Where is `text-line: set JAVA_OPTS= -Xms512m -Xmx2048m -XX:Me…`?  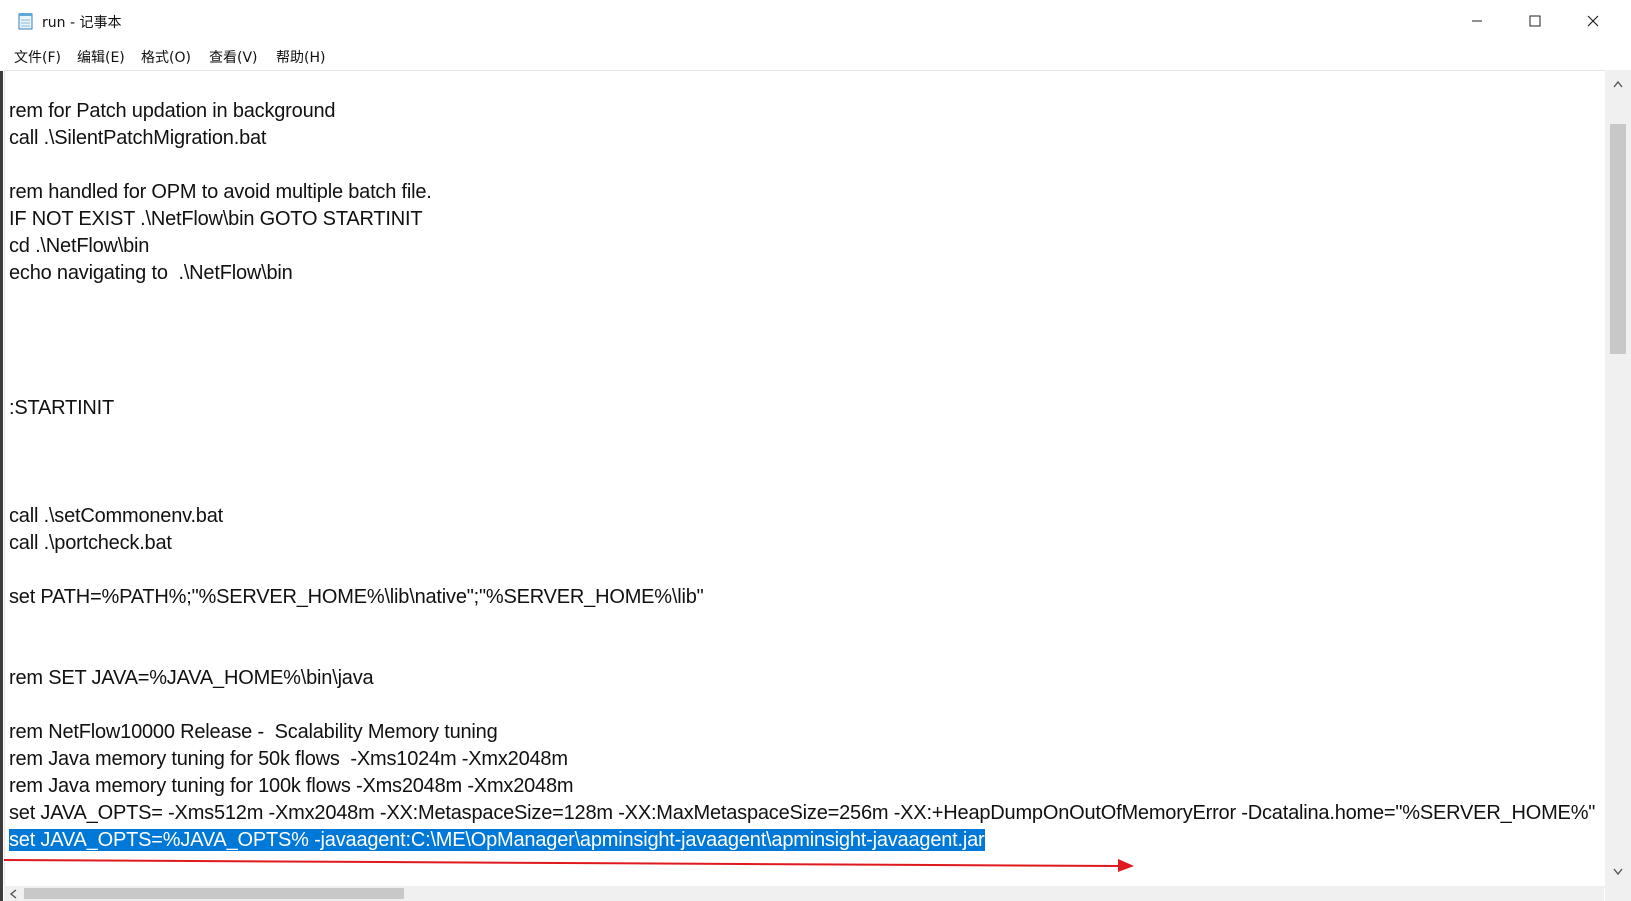 text-line: set JAVA_OPTS= -Xms512m -Xmx2048m -XX:Me… is located at coordinates (806, 813).